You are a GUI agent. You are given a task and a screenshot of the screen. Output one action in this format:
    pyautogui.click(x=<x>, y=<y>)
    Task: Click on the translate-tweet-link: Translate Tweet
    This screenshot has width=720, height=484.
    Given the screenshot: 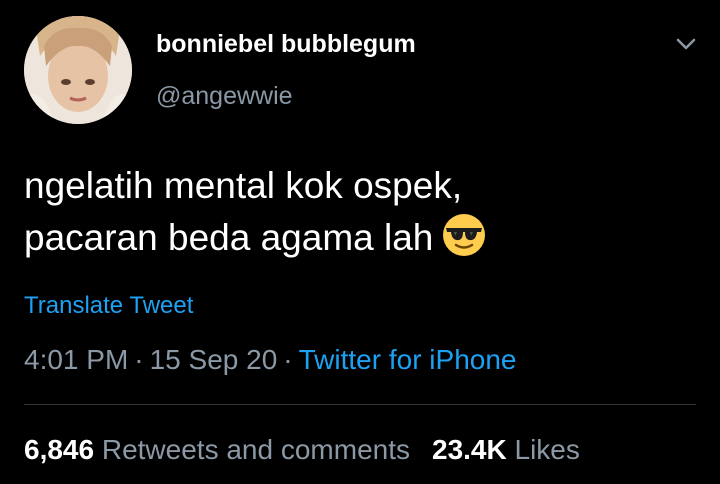 What is the action you would take?
    pyautogui.click(x=108, y=306)
    